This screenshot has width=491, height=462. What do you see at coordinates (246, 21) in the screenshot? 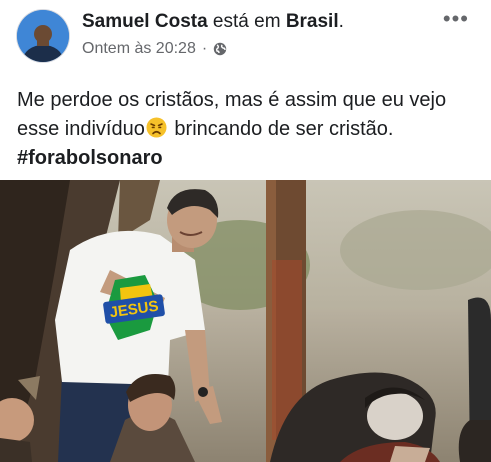
I see `checkin-verb: está em` at bounding box center [246, 21].